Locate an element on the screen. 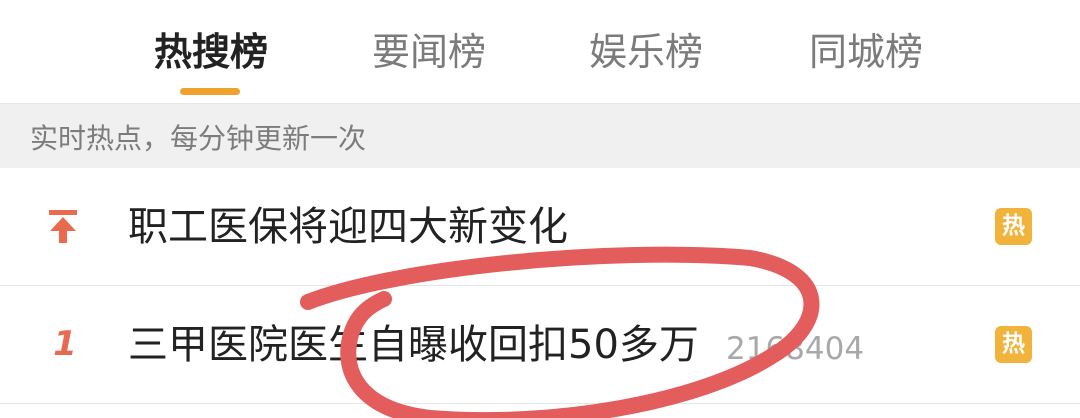  search-count: 2168404 is located at coordinates (795, 349).